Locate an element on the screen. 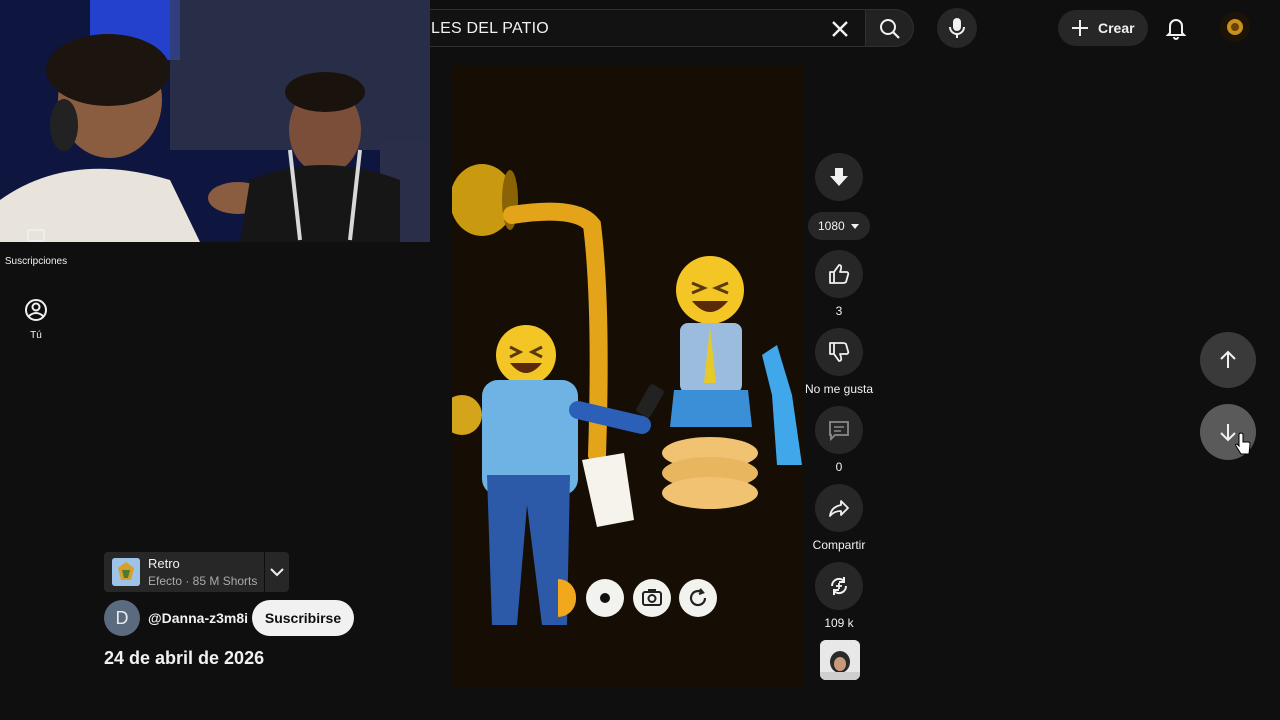 The image size is (1280, 720). record-button is located at coordinates (605, 598).